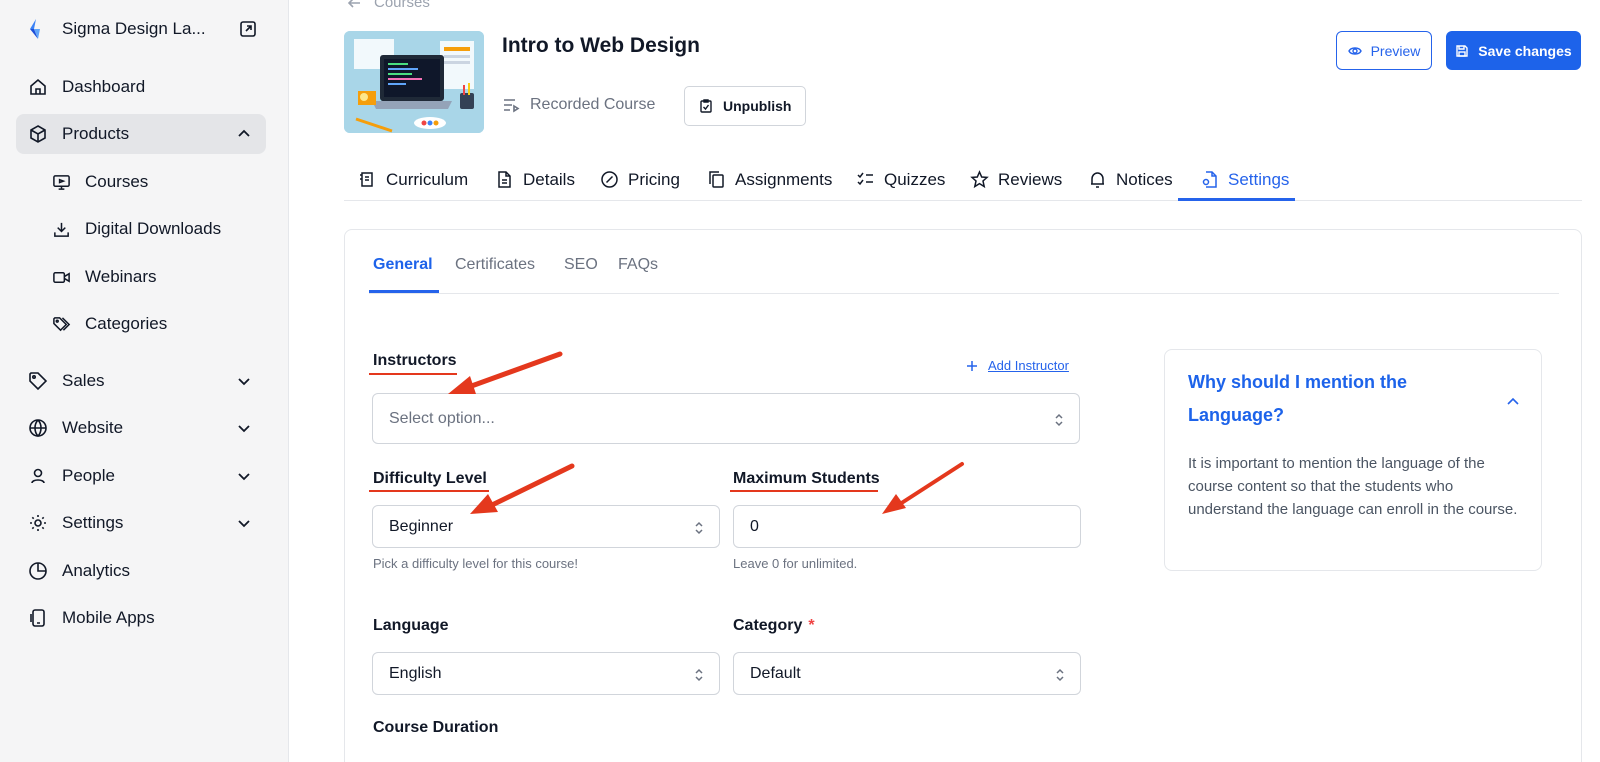 The height and width of the screenshot is (762, 1600). What do you see at coordinates (38, 476) in the screenshot?
I see `user-icon` at bounding box center [38, 476].